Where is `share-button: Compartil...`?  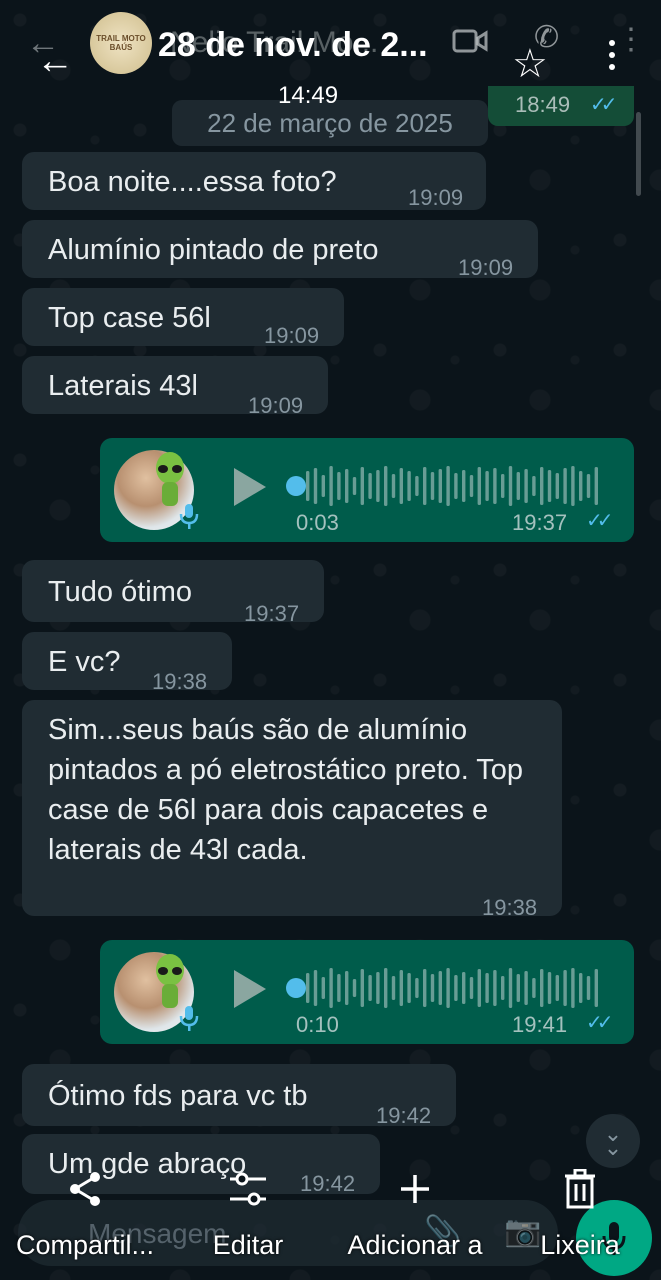 share-button: Compartil... is located at coordinates (85, 1210).